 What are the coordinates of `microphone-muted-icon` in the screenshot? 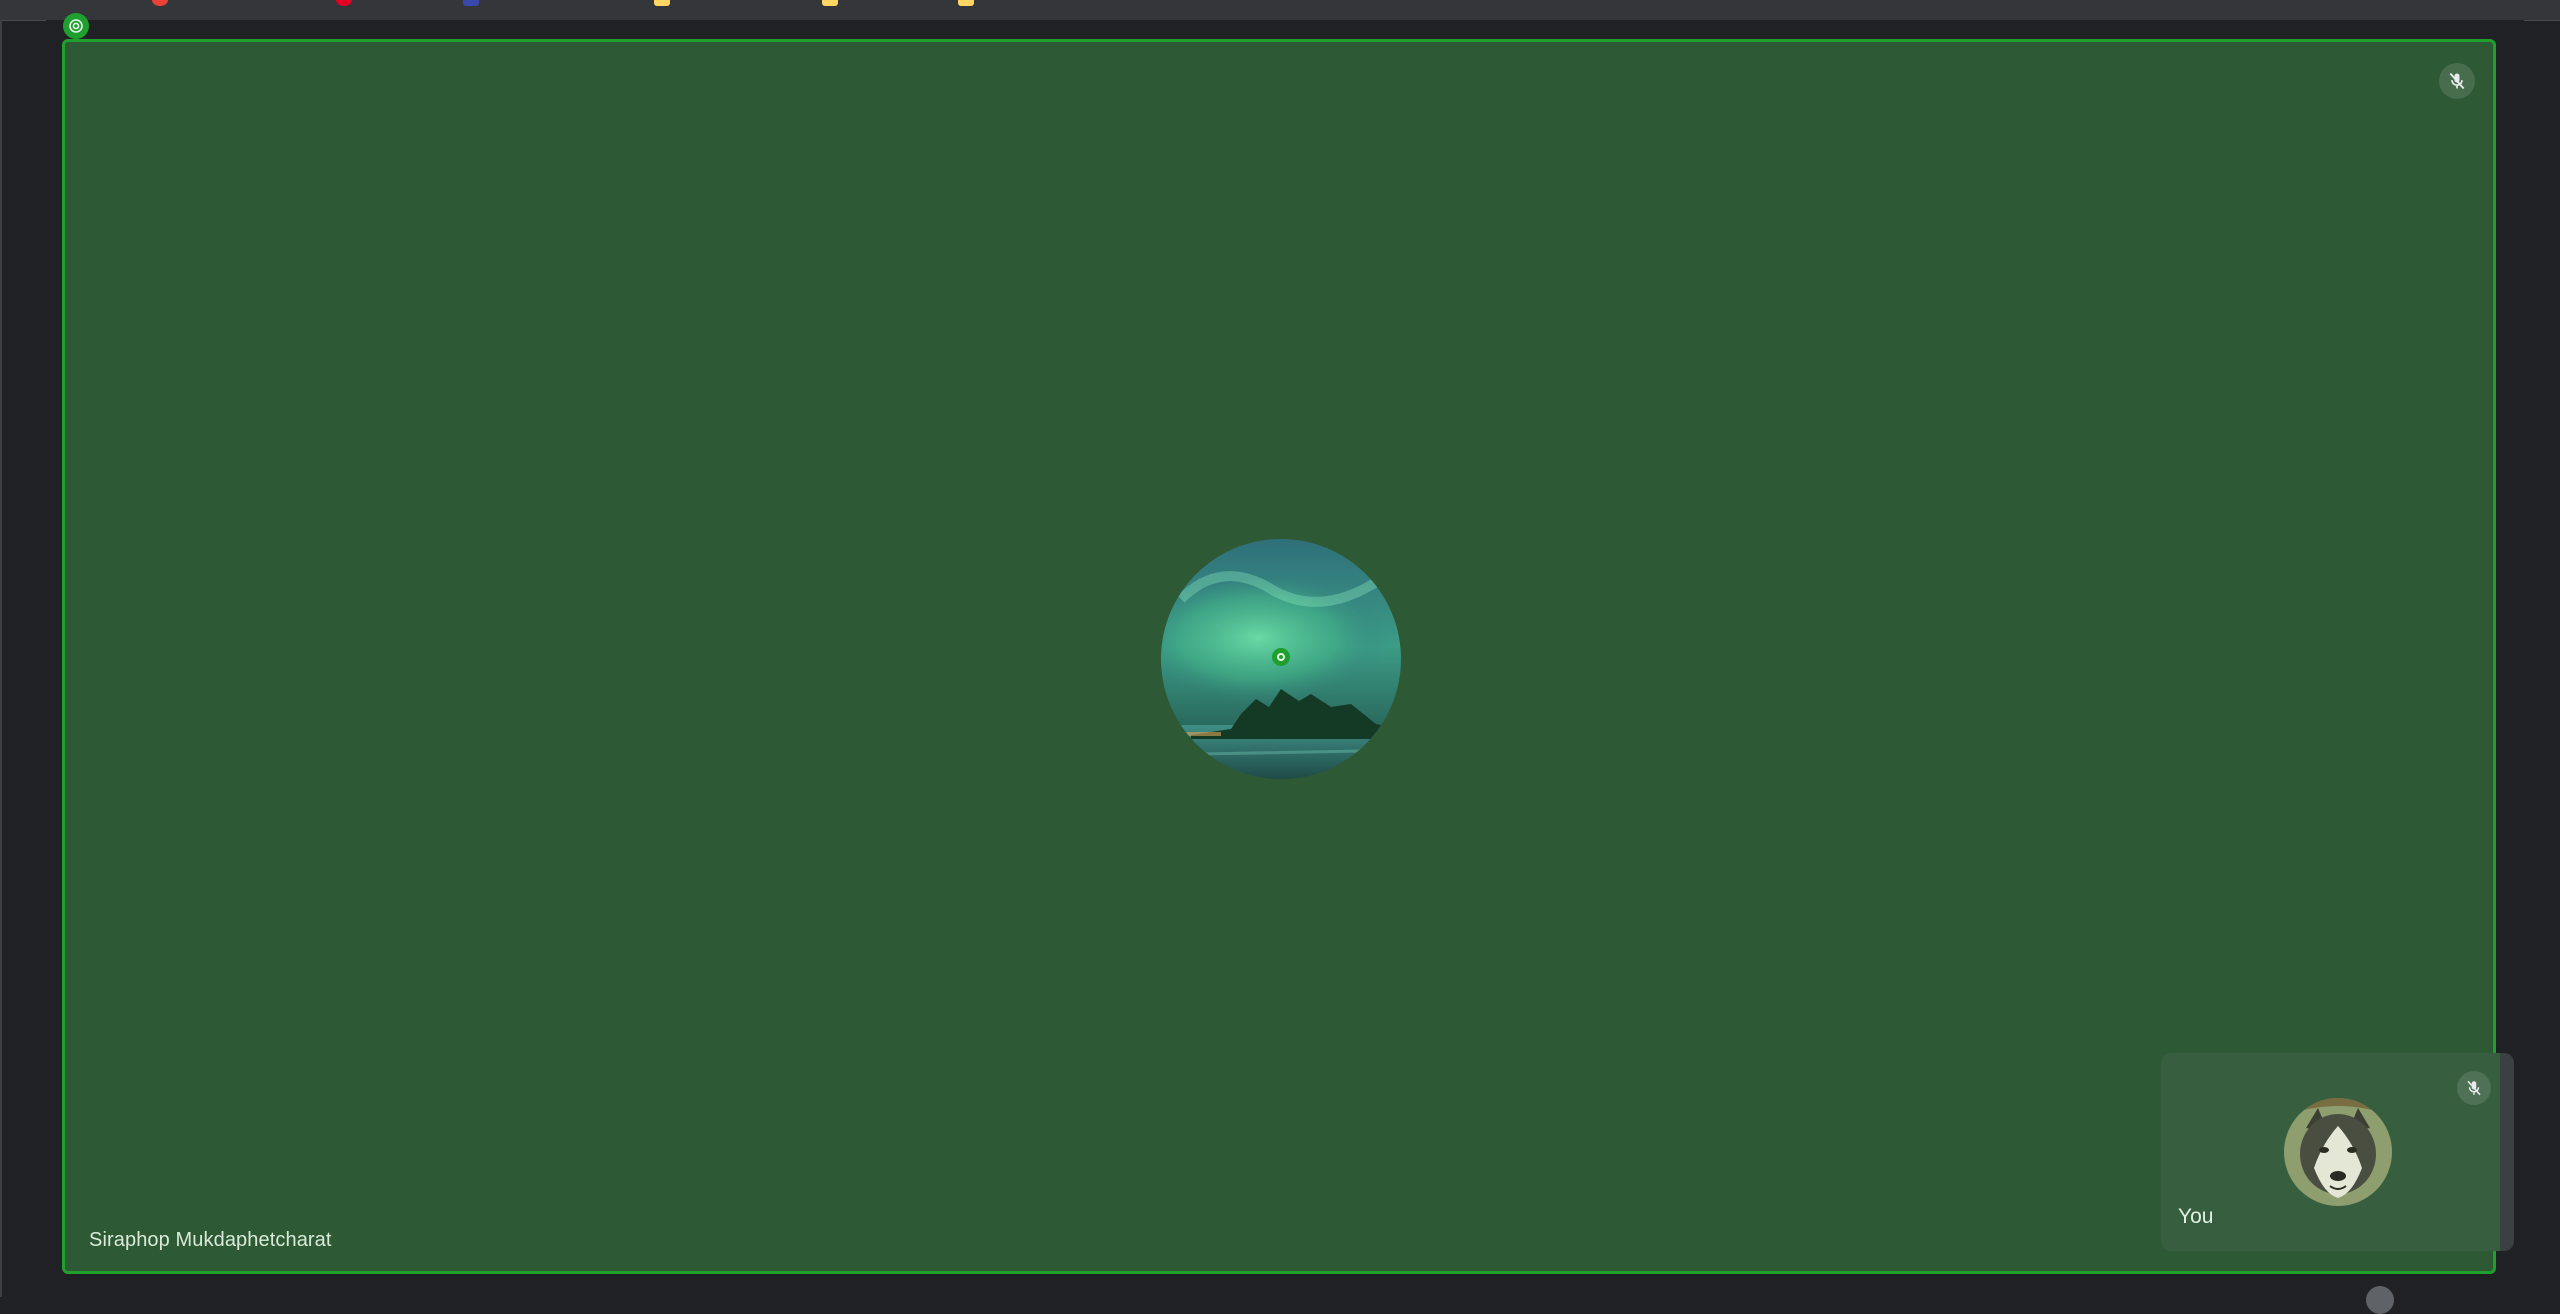 It's located at (2457, 81).